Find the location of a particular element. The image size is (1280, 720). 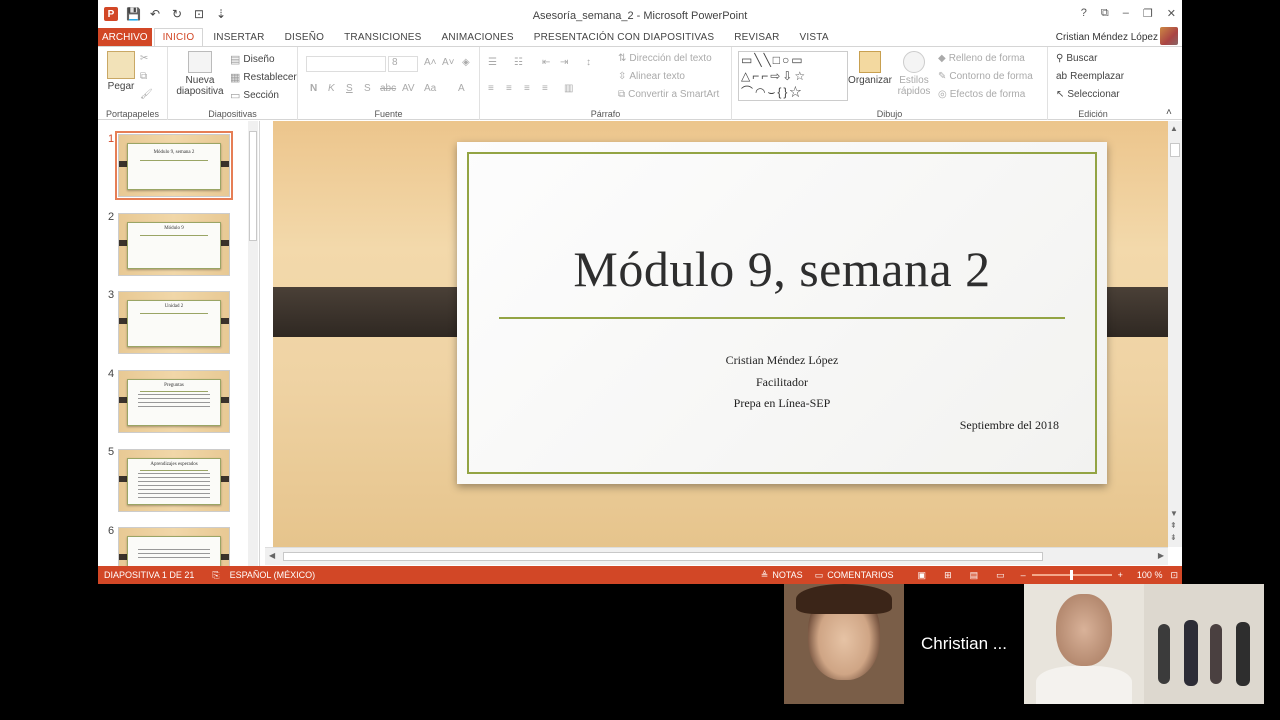

increase-indent-icon: ⇥ is located at coordinates (564, 62).